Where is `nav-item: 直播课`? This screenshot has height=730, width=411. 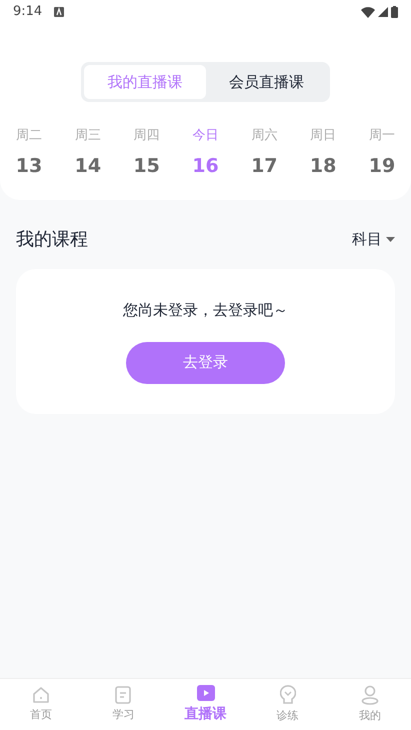 nav-item: 直播课 is located at coordinates (205, 704).